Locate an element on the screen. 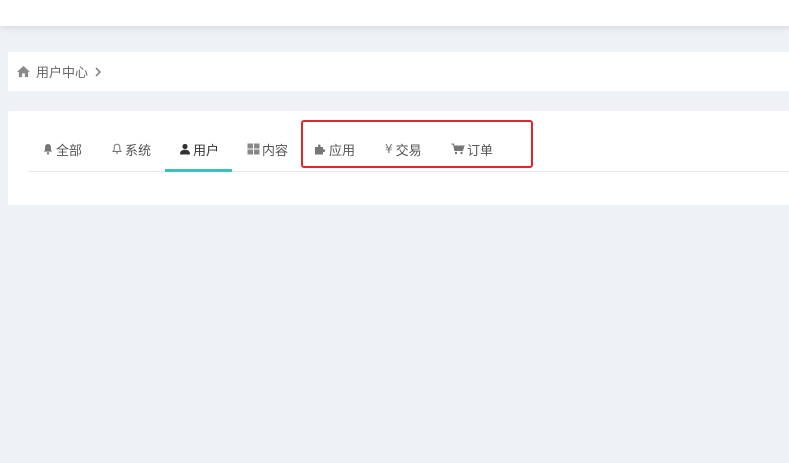  cart-icon is located at coordinates (458, 149).